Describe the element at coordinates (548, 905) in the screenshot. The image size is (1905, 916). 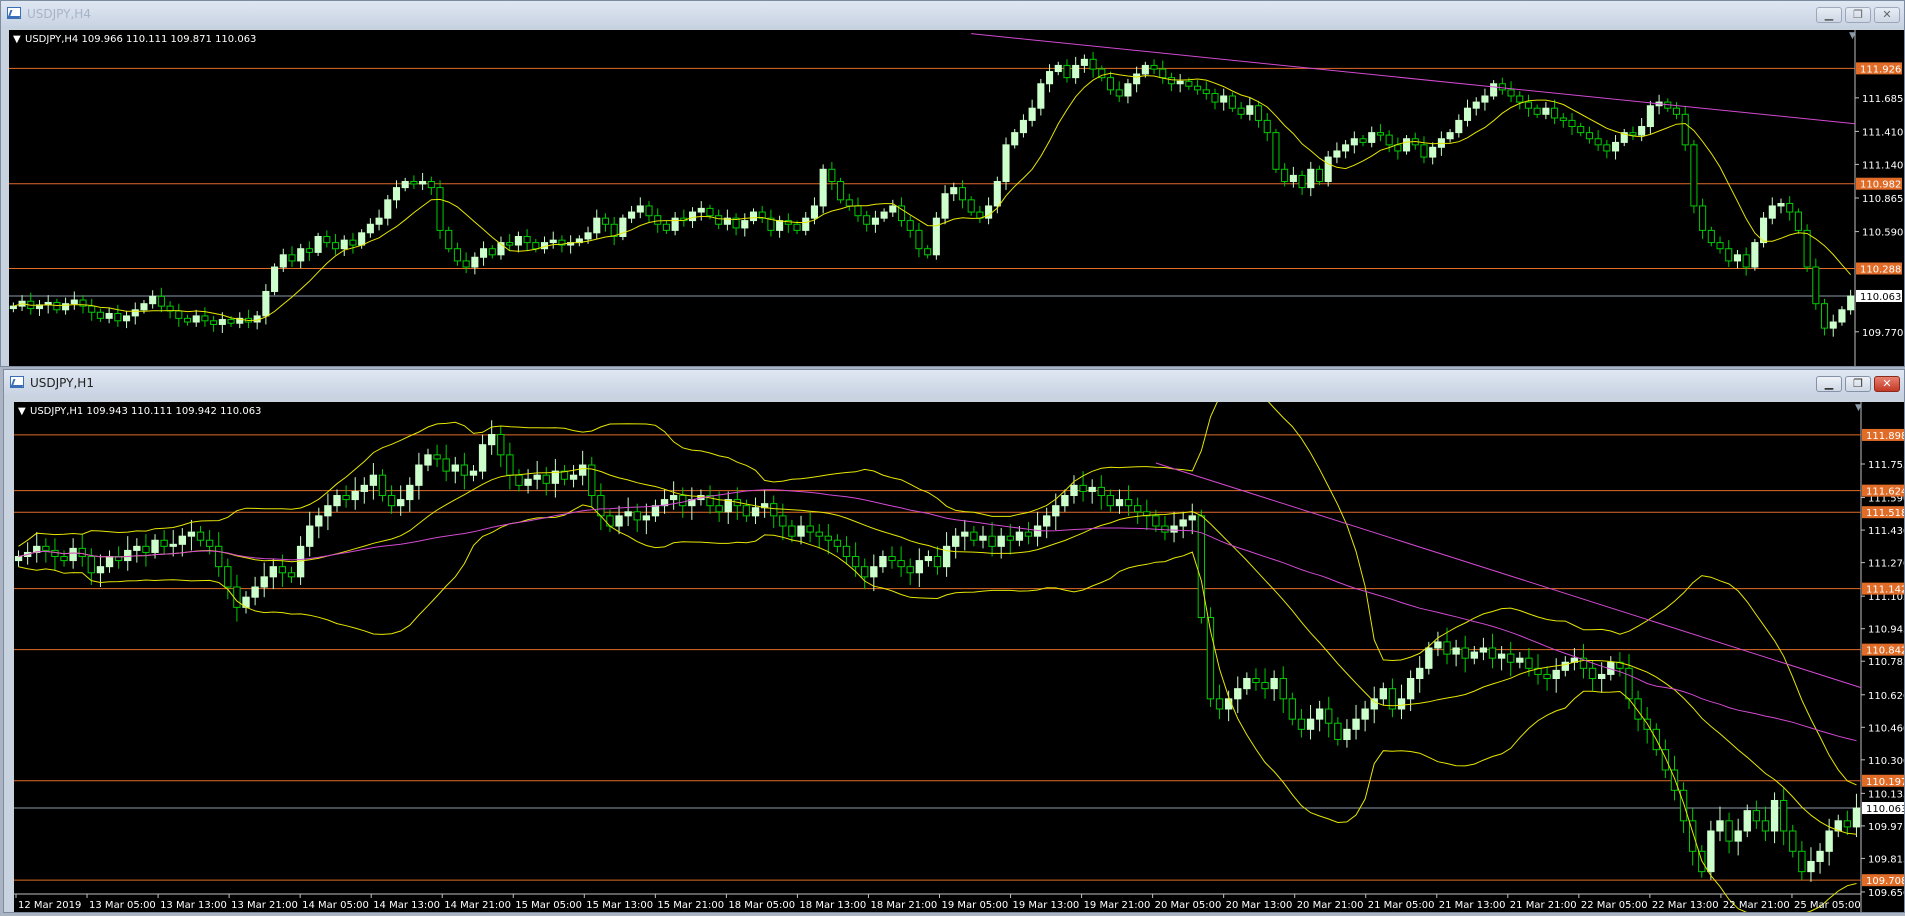
I see `x-tick-label: 15 Mar 05:00` at that location.